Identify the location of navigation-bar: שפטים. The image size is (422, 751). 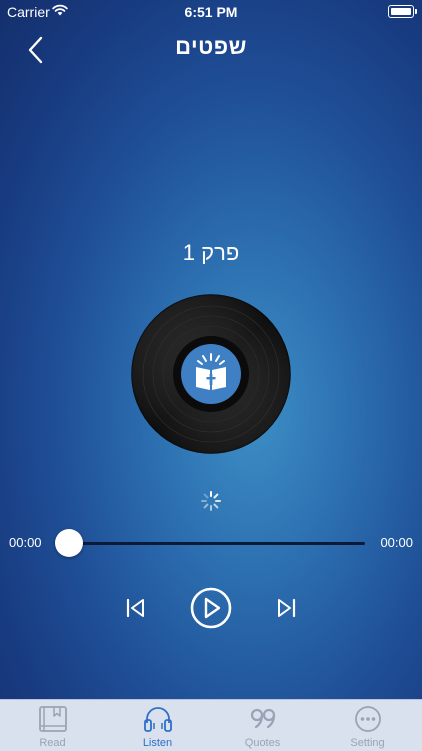
(211, 50).